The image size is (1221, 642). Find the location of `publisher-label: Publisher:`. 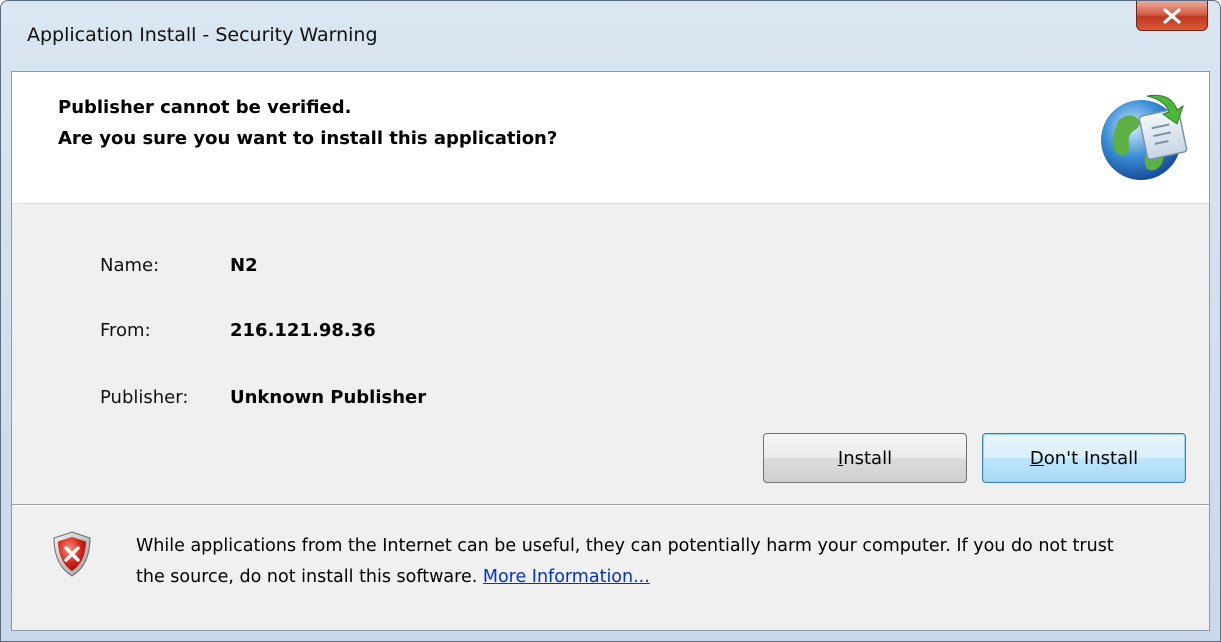

publisher-label: Publisher: is located at coordinates (144, 397).